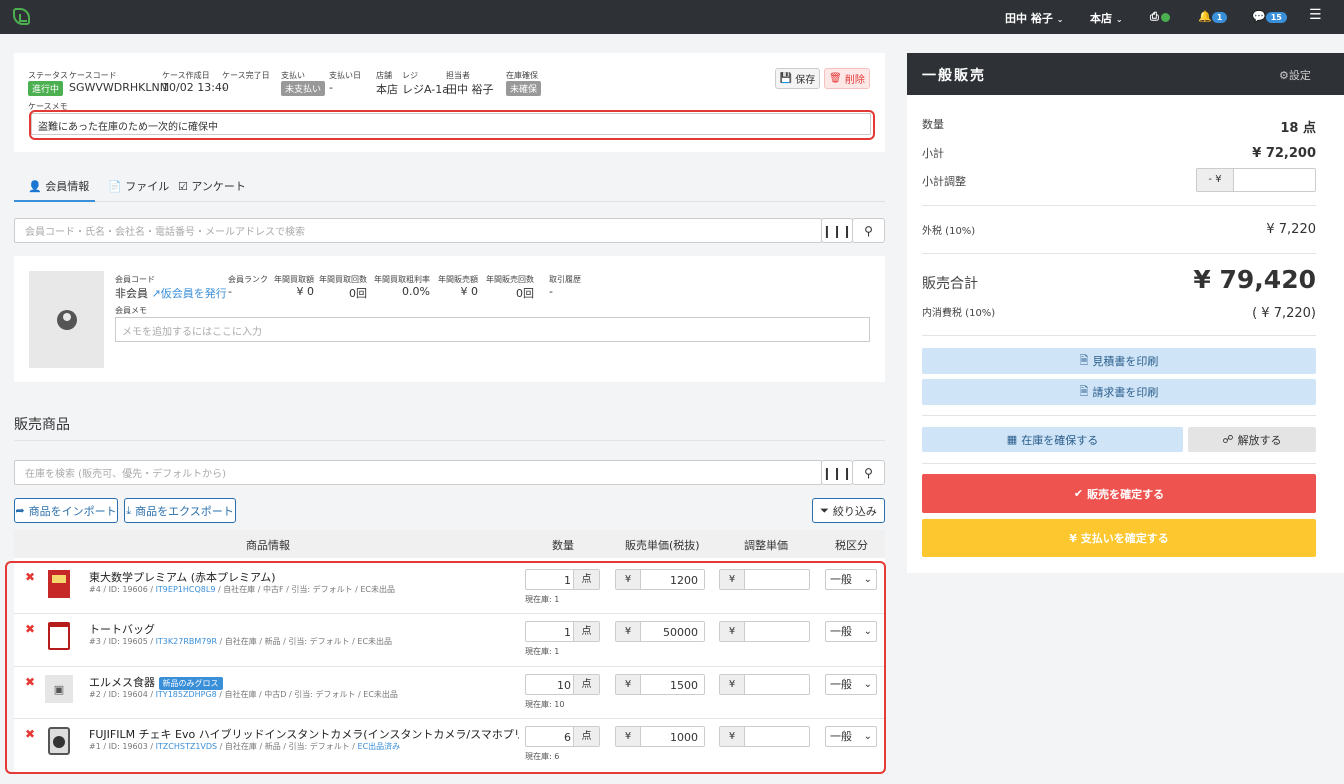  I want to click on products-heading: 販売商品, so click(42, 425).